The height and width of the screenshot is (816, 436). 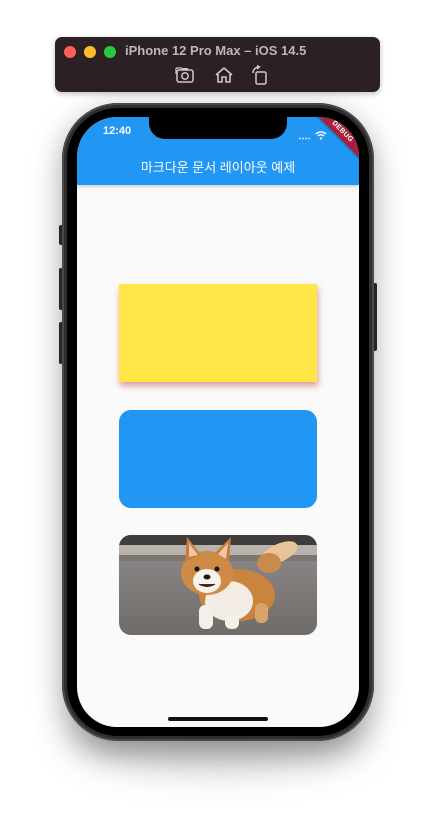 What do you see at coordinates (218, 585) in the screenshot?
I see `corgi-image` at bounding box center [218, 585].